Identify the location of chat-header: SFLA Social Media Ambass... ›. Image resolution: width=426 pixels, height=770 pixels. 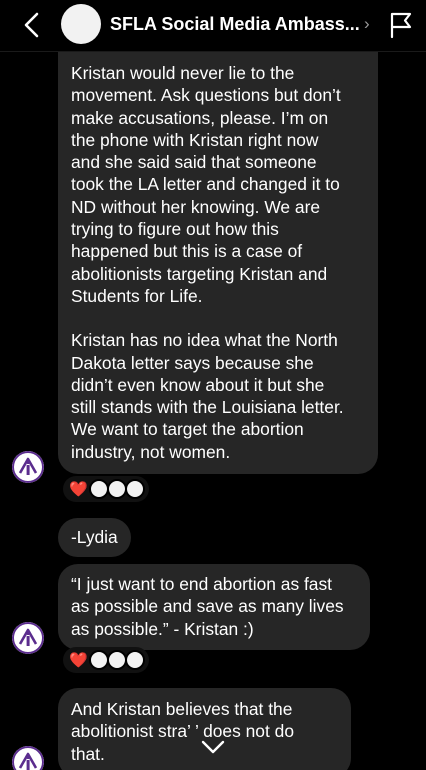
(213, 26).